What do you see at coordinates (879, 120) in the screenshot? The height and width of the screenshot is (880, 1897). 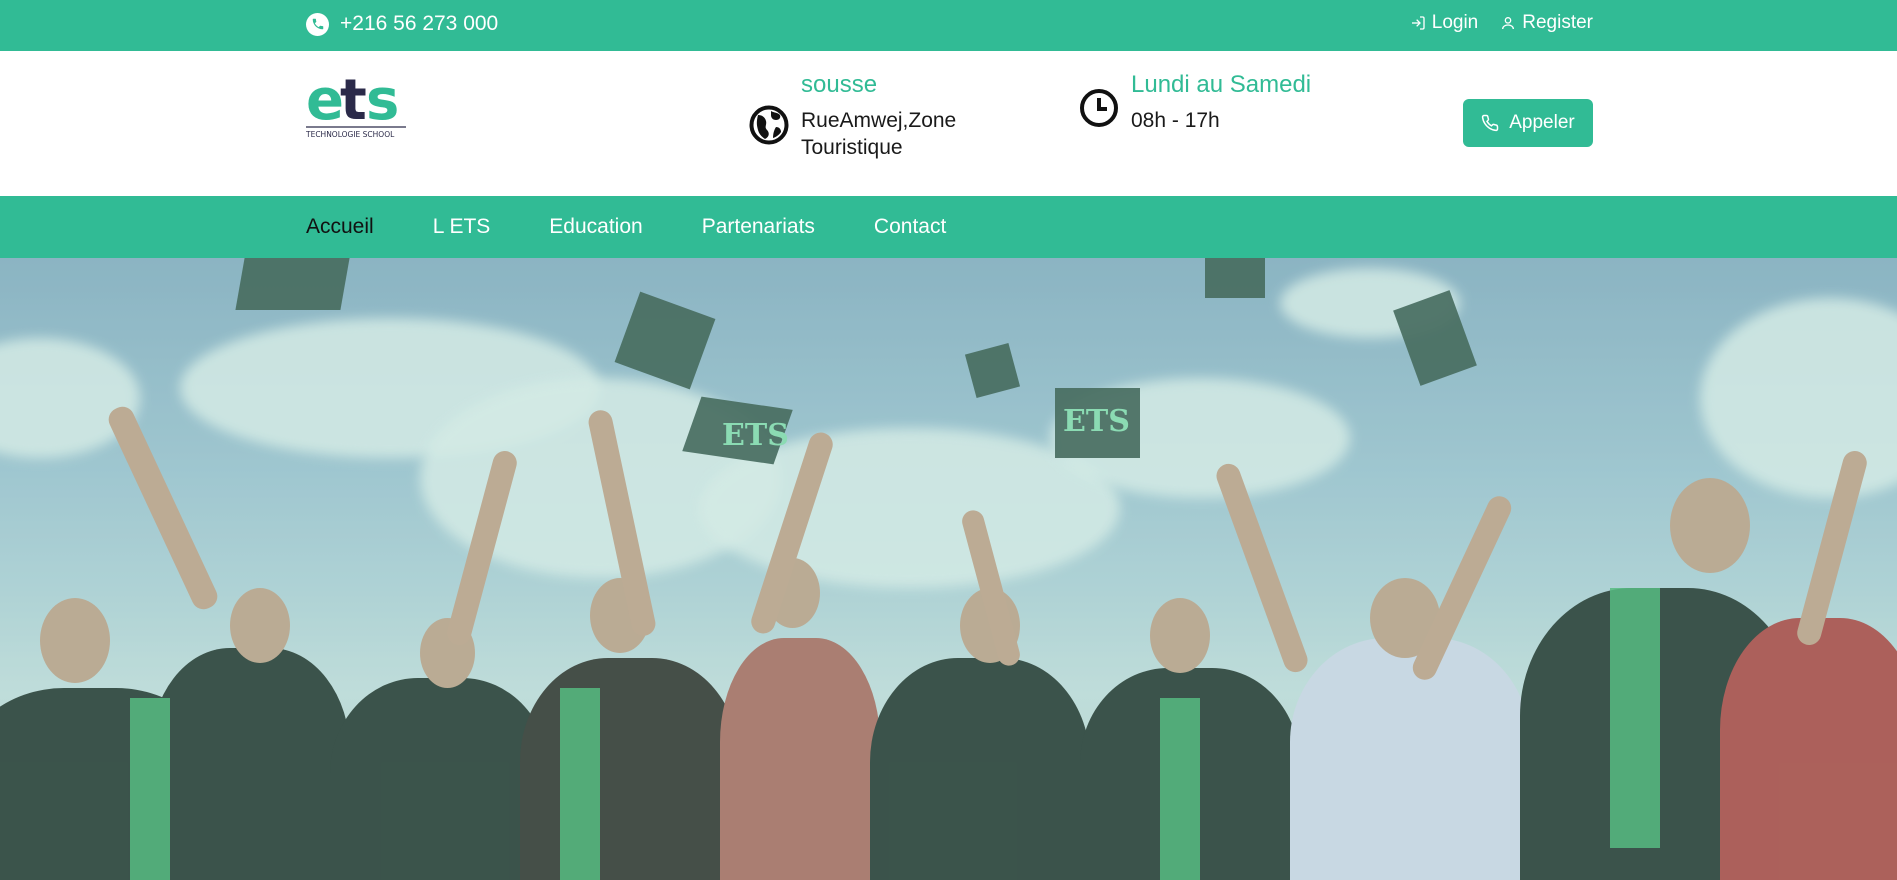 I see `location-line-1: RueAmwej,Zone` at bounding box center [879, 120].